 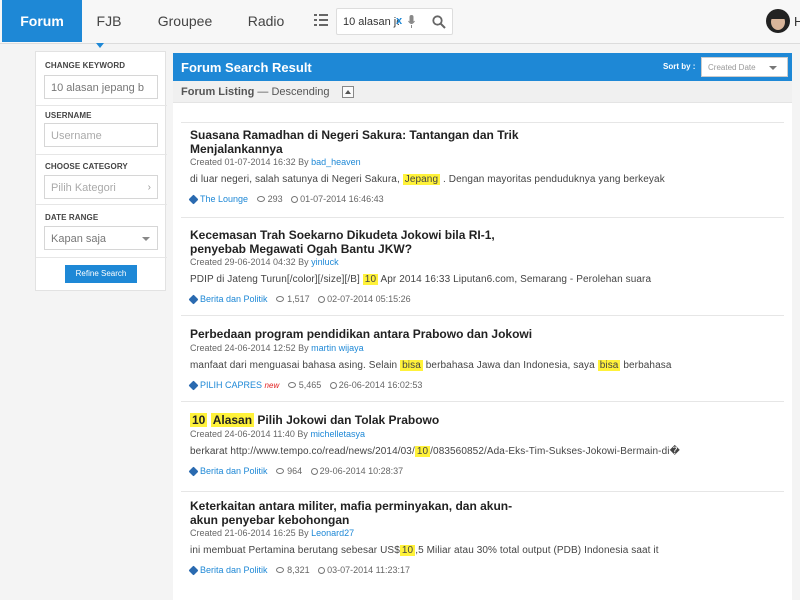 What do you see at coordinates (332, 533) in the screenshot?
I see `author-link: Leonard27` at bounding box center [332, 533].